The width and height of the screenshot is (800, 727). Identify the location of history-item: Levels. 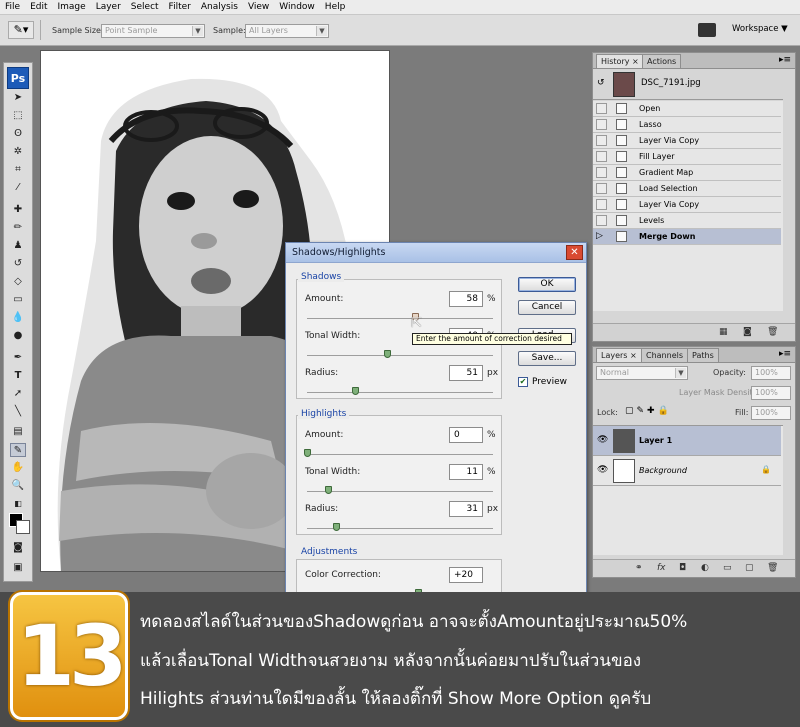
(687, 221).